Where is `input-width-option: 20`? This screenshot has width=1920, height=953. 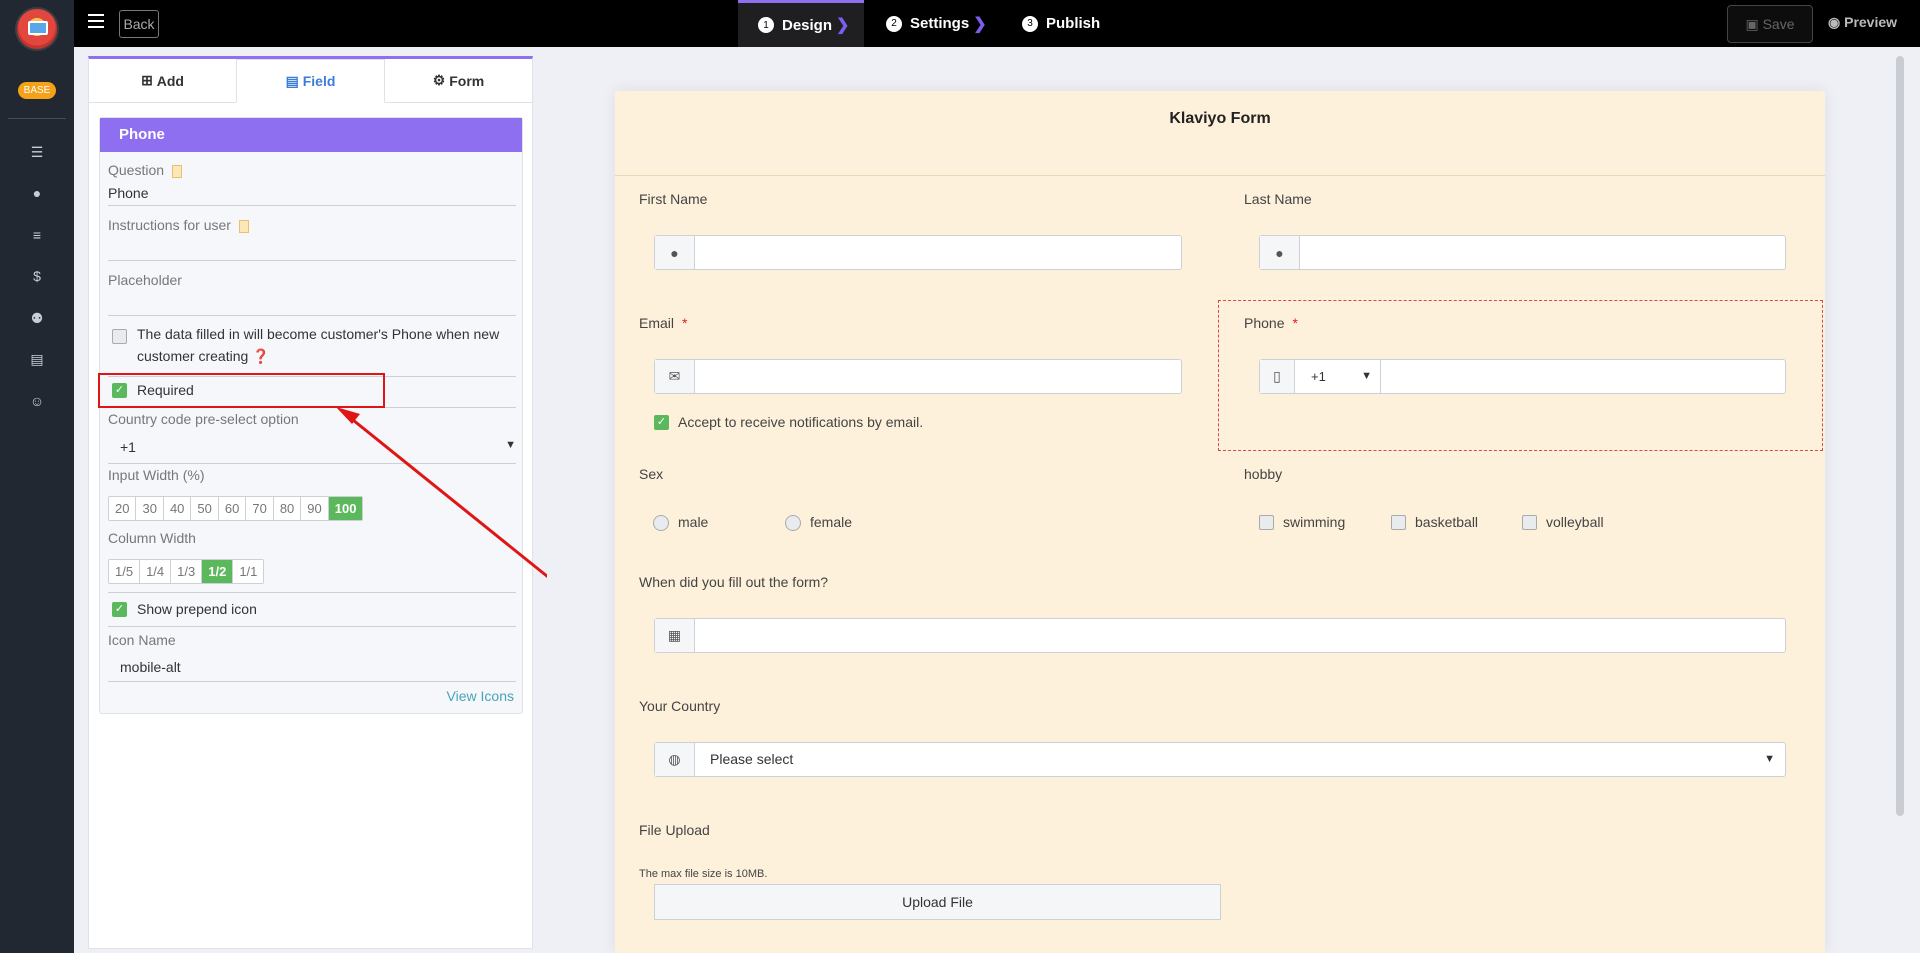
input-width-option: 20 is located at coordinates (123, 508).